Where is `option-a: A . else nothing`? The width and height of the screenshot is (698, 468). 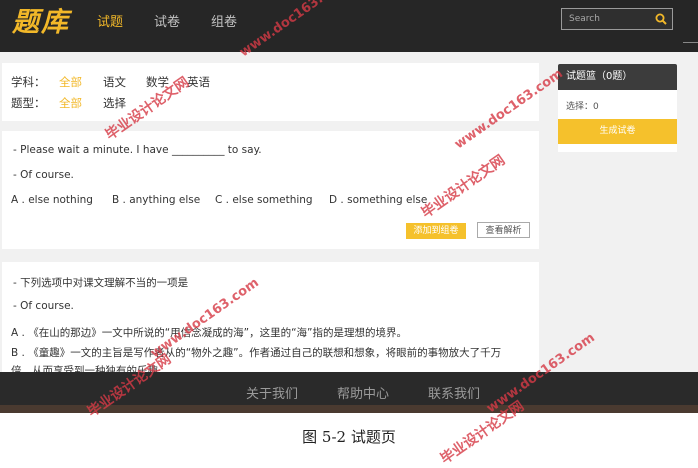
option-a: A . else nothing is located at coordinates (52, 200).